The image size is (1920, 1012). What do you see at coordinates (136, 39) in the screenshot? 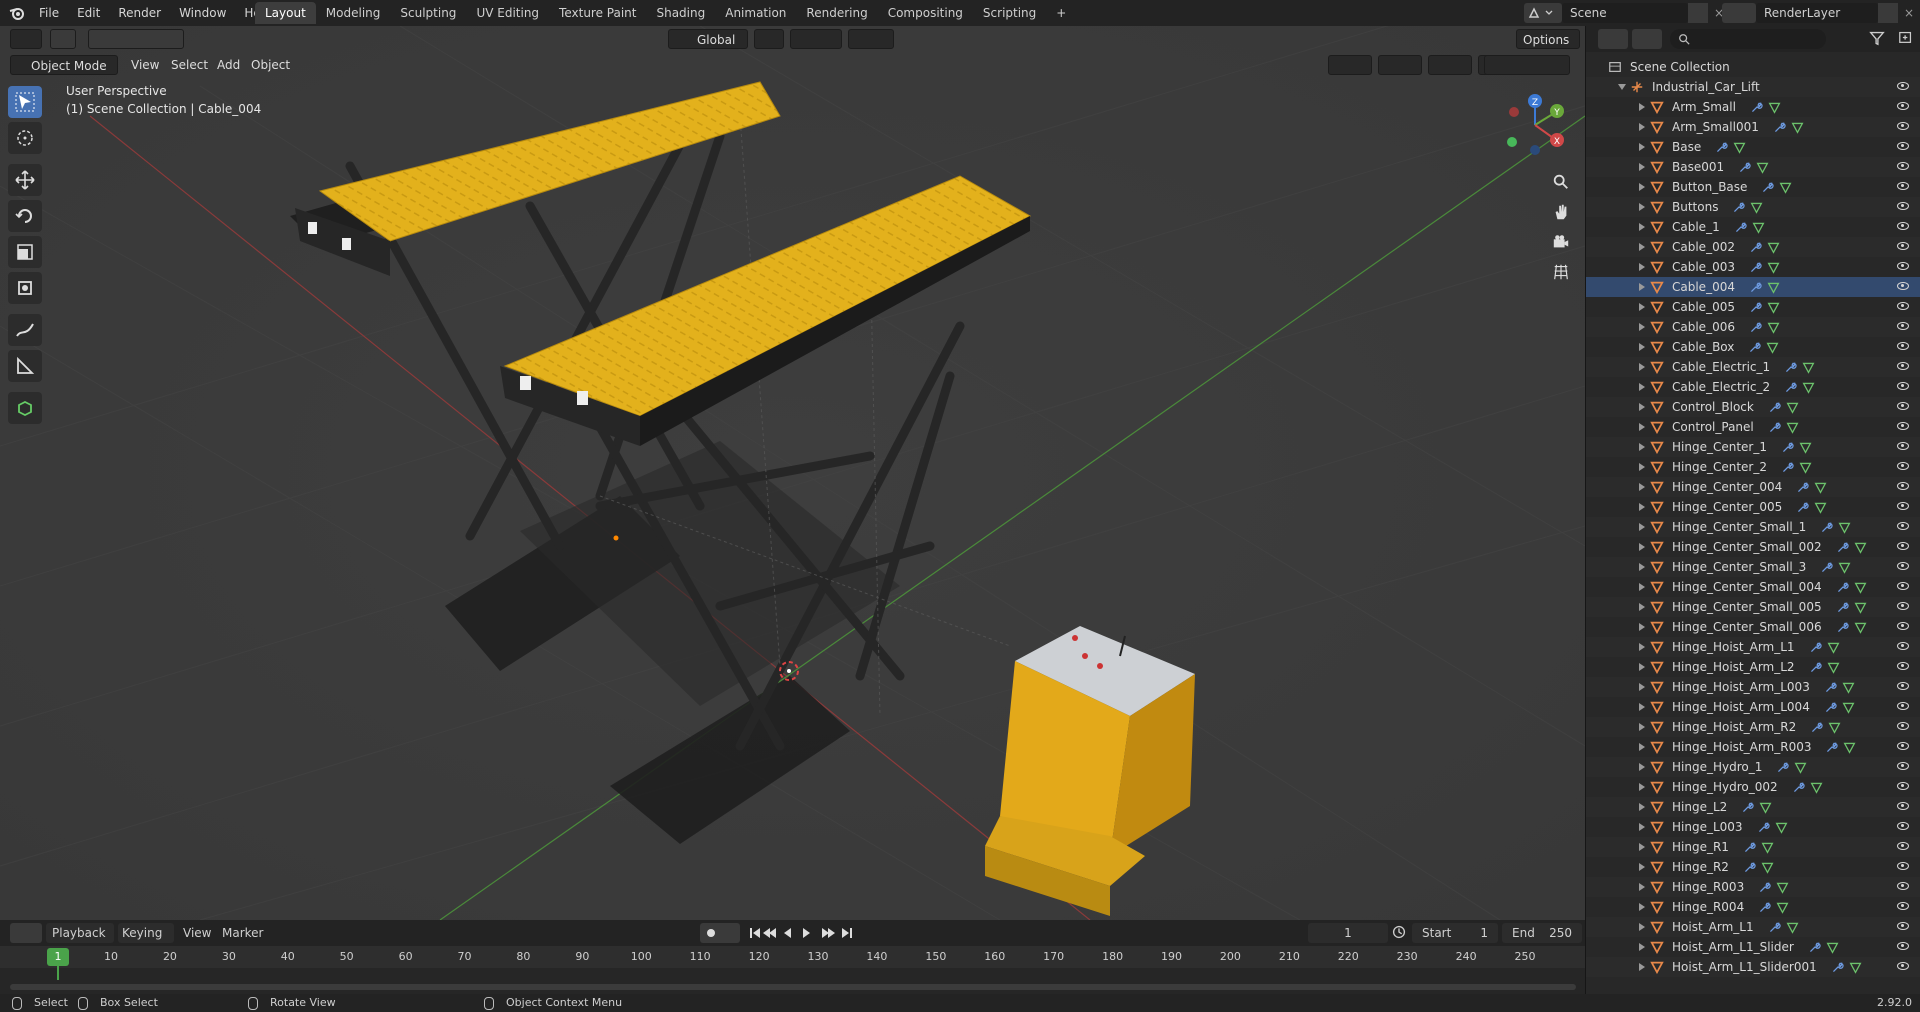
I see `selection-mode-buttons` at bounding box center [136, 39].